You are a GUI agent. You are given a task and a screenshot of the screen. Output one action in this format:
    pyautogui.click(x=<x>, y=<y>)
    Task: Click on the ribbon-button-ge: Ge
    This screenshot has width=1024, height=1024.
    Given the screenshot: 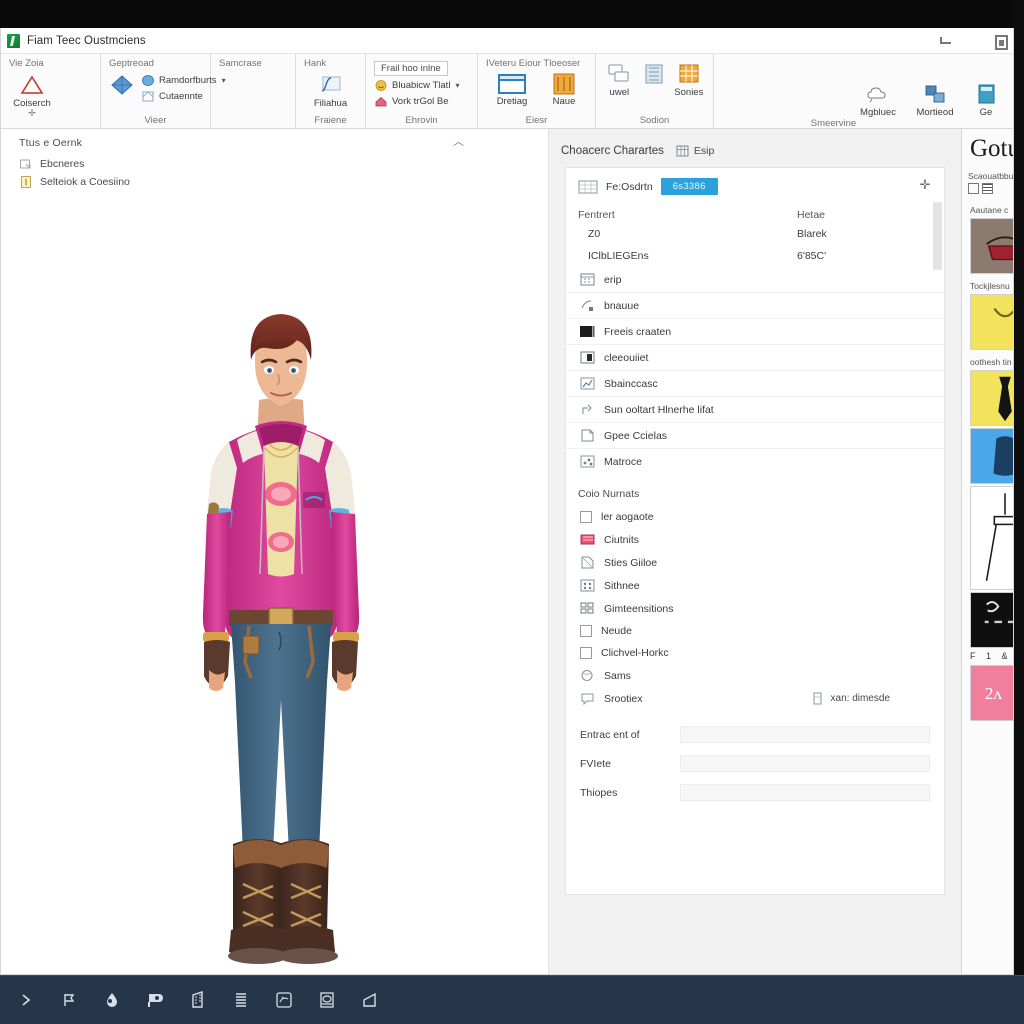 What is the action you would take?
    pyautogui.click(x=986, y=99)
    